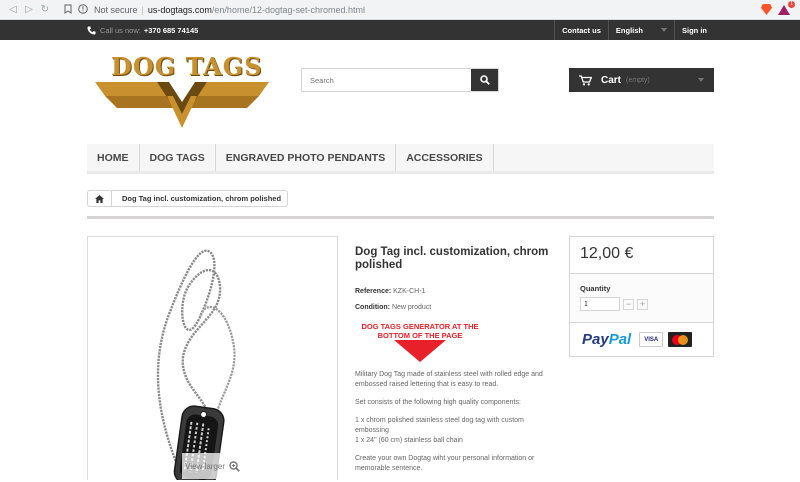  I want to click on search-icon, so click(484, 80).